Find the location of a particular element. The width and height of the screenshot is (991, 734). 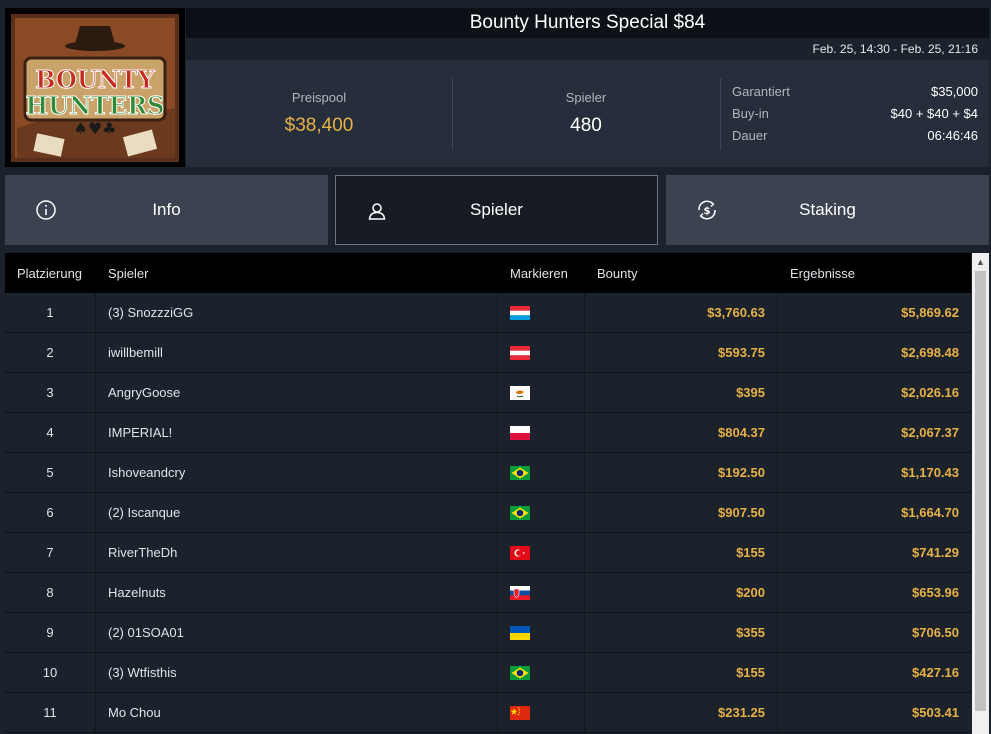

row-player-name: (2) 01SOA01 is located at coordinates (303, 632).